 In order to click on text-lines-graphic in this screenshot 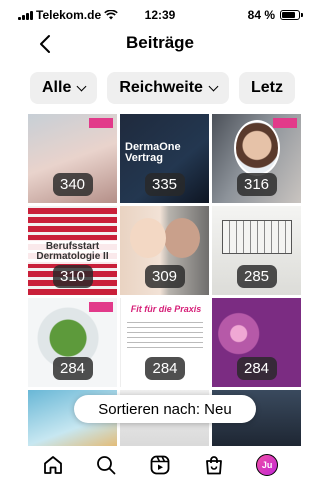, I will do `click(165, 337)`.